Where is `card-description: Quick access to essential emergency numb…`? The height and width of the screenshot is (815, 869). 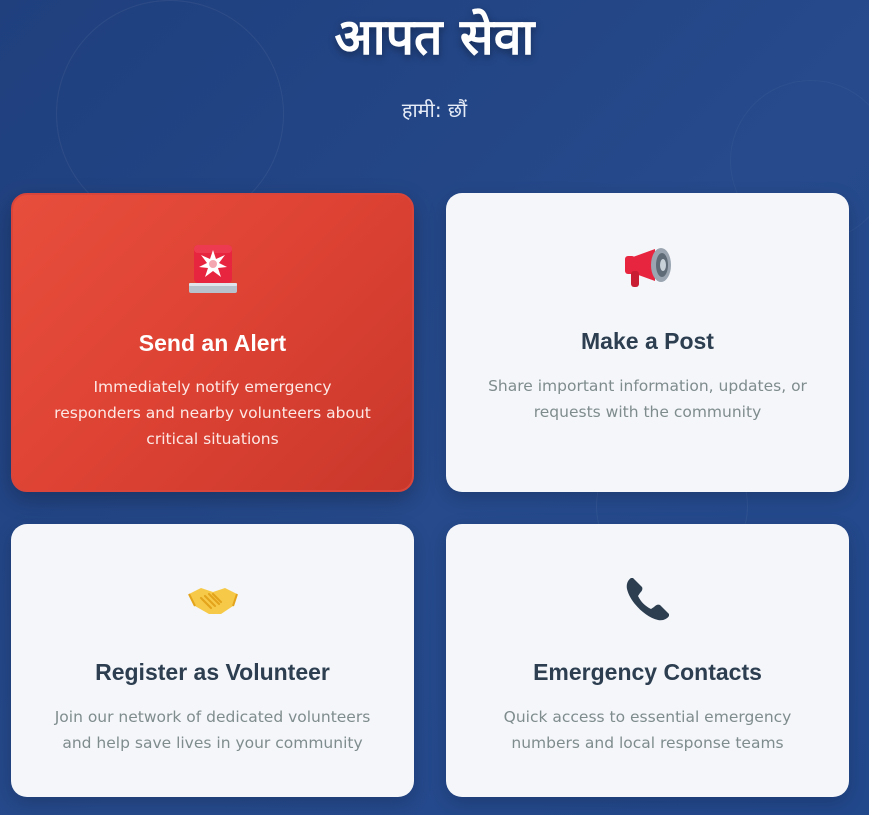
card-description: Quick access to essential emergency numb… is located at coordinates (647, 730).